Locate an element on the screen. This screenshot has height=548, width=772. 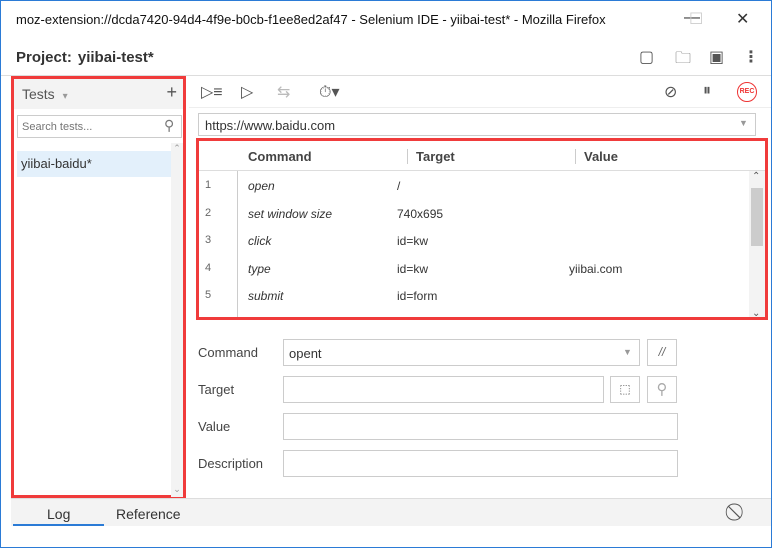
test-item: yiibai-baidu* is located at coordinates (94, 164).